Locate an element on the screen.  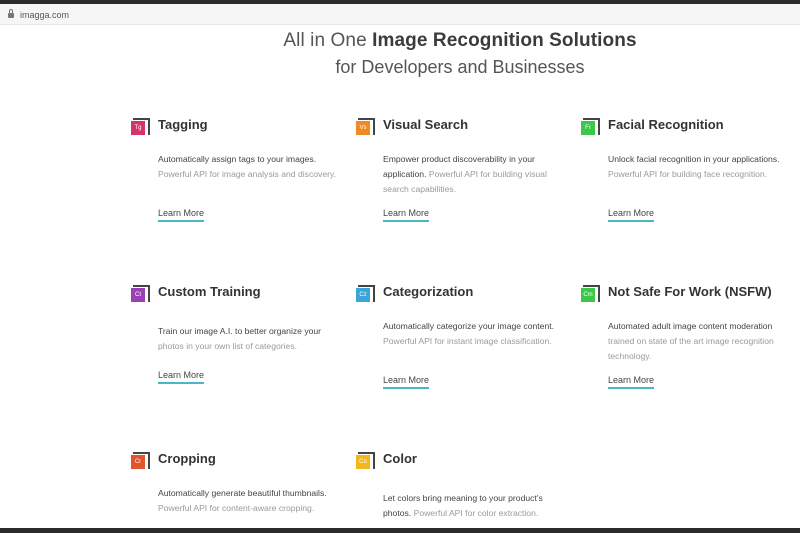
hero-headline: All in One Image Recognition Solutions is located at coordinates (400, 41).